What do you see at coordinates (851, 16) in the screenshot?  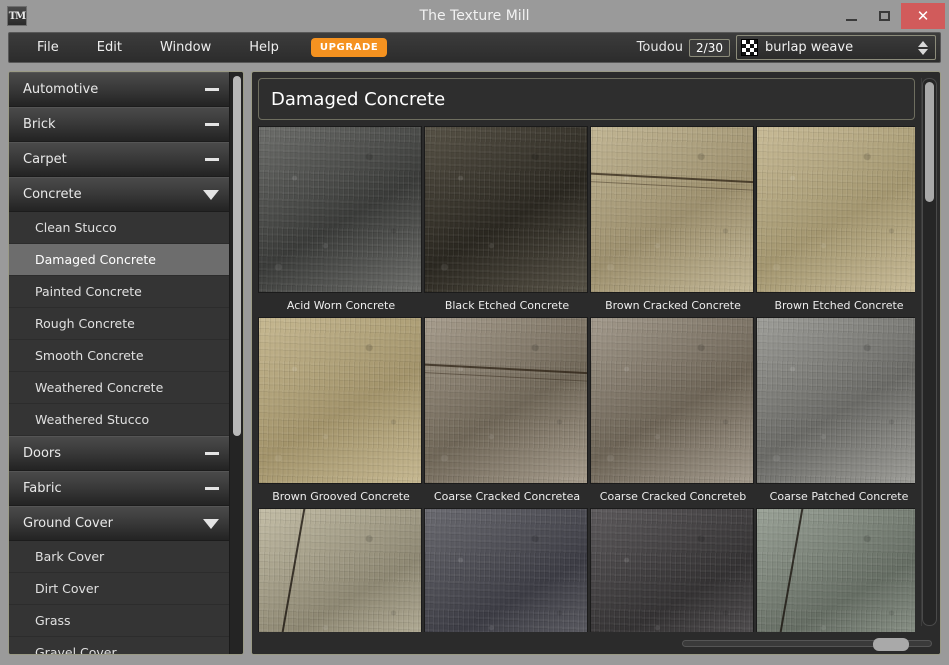 I see `minimize-button` at bounding box center [851, 16].